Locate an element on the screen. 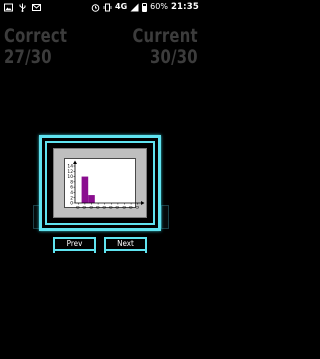 The width and height of the screenshot is (320, 359). battery-percent: 60% is located at coordinates (159, 6).